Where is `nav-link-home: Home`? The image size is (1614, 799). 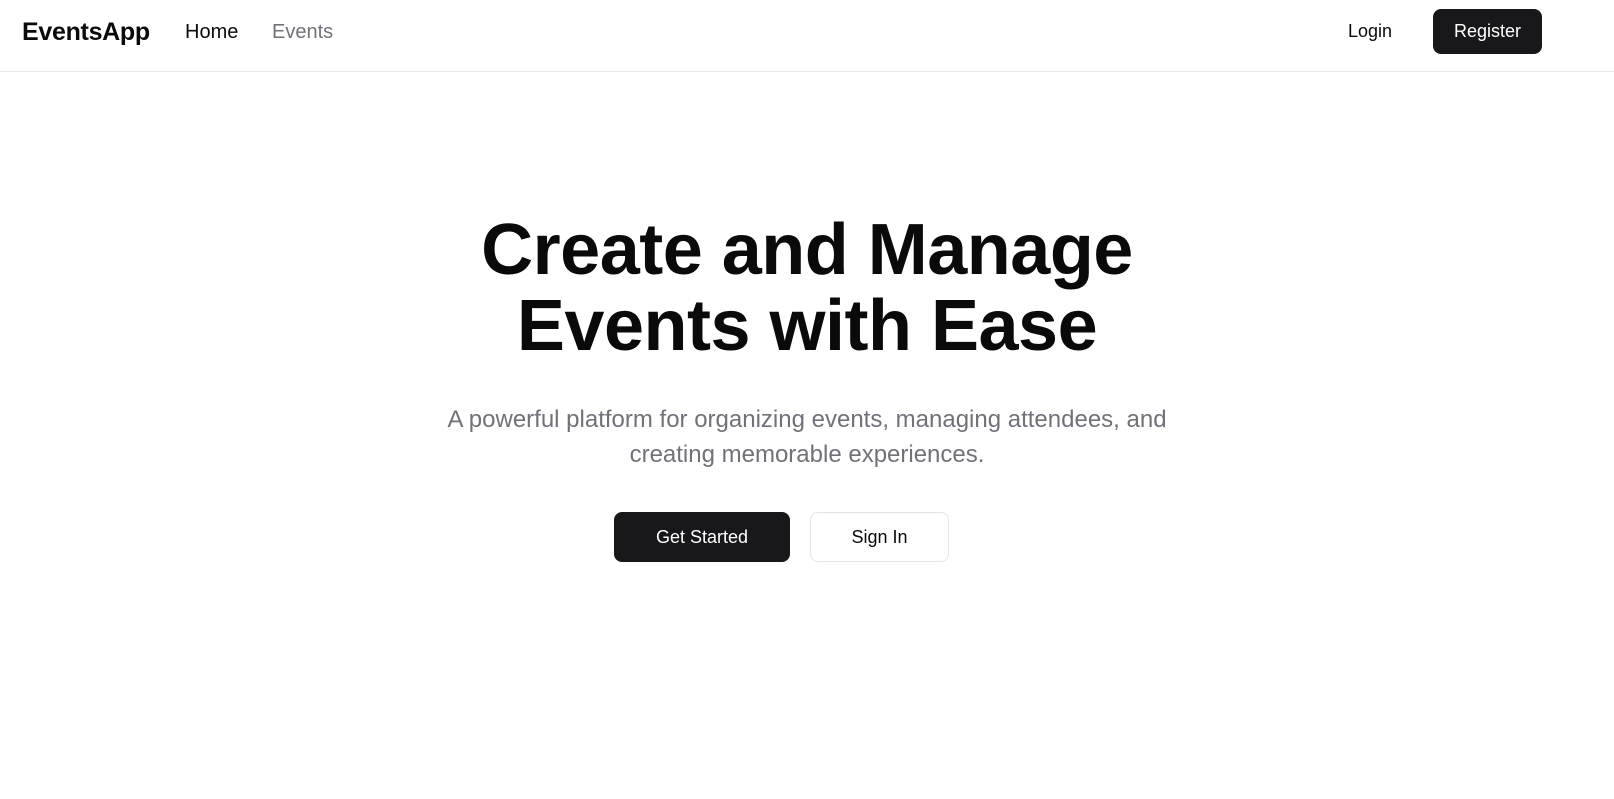
nav-link-home: Home is located at coordinates (211, 32).